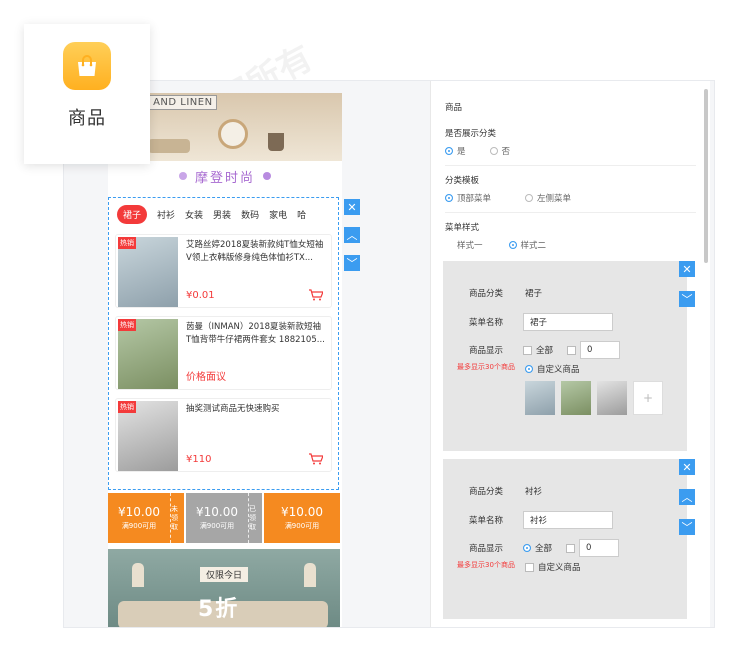  What do you see at coordinates (224, 588) in the screenshot?
I see `promo-banner: 仅限今日 5折` at bounding box center [224, 588].